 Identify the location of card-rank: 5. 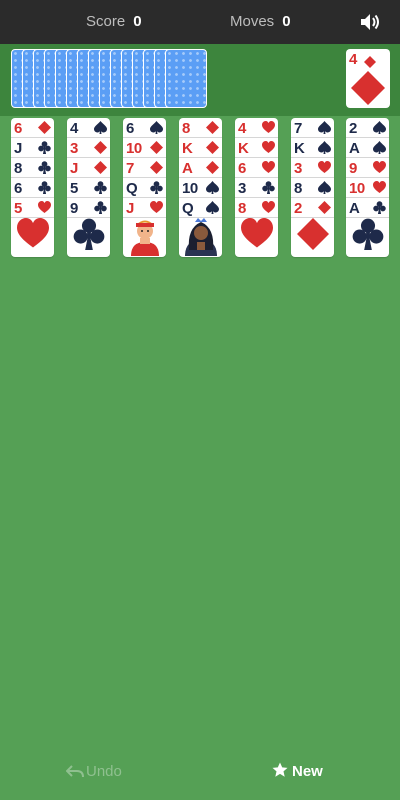
(74, 188).